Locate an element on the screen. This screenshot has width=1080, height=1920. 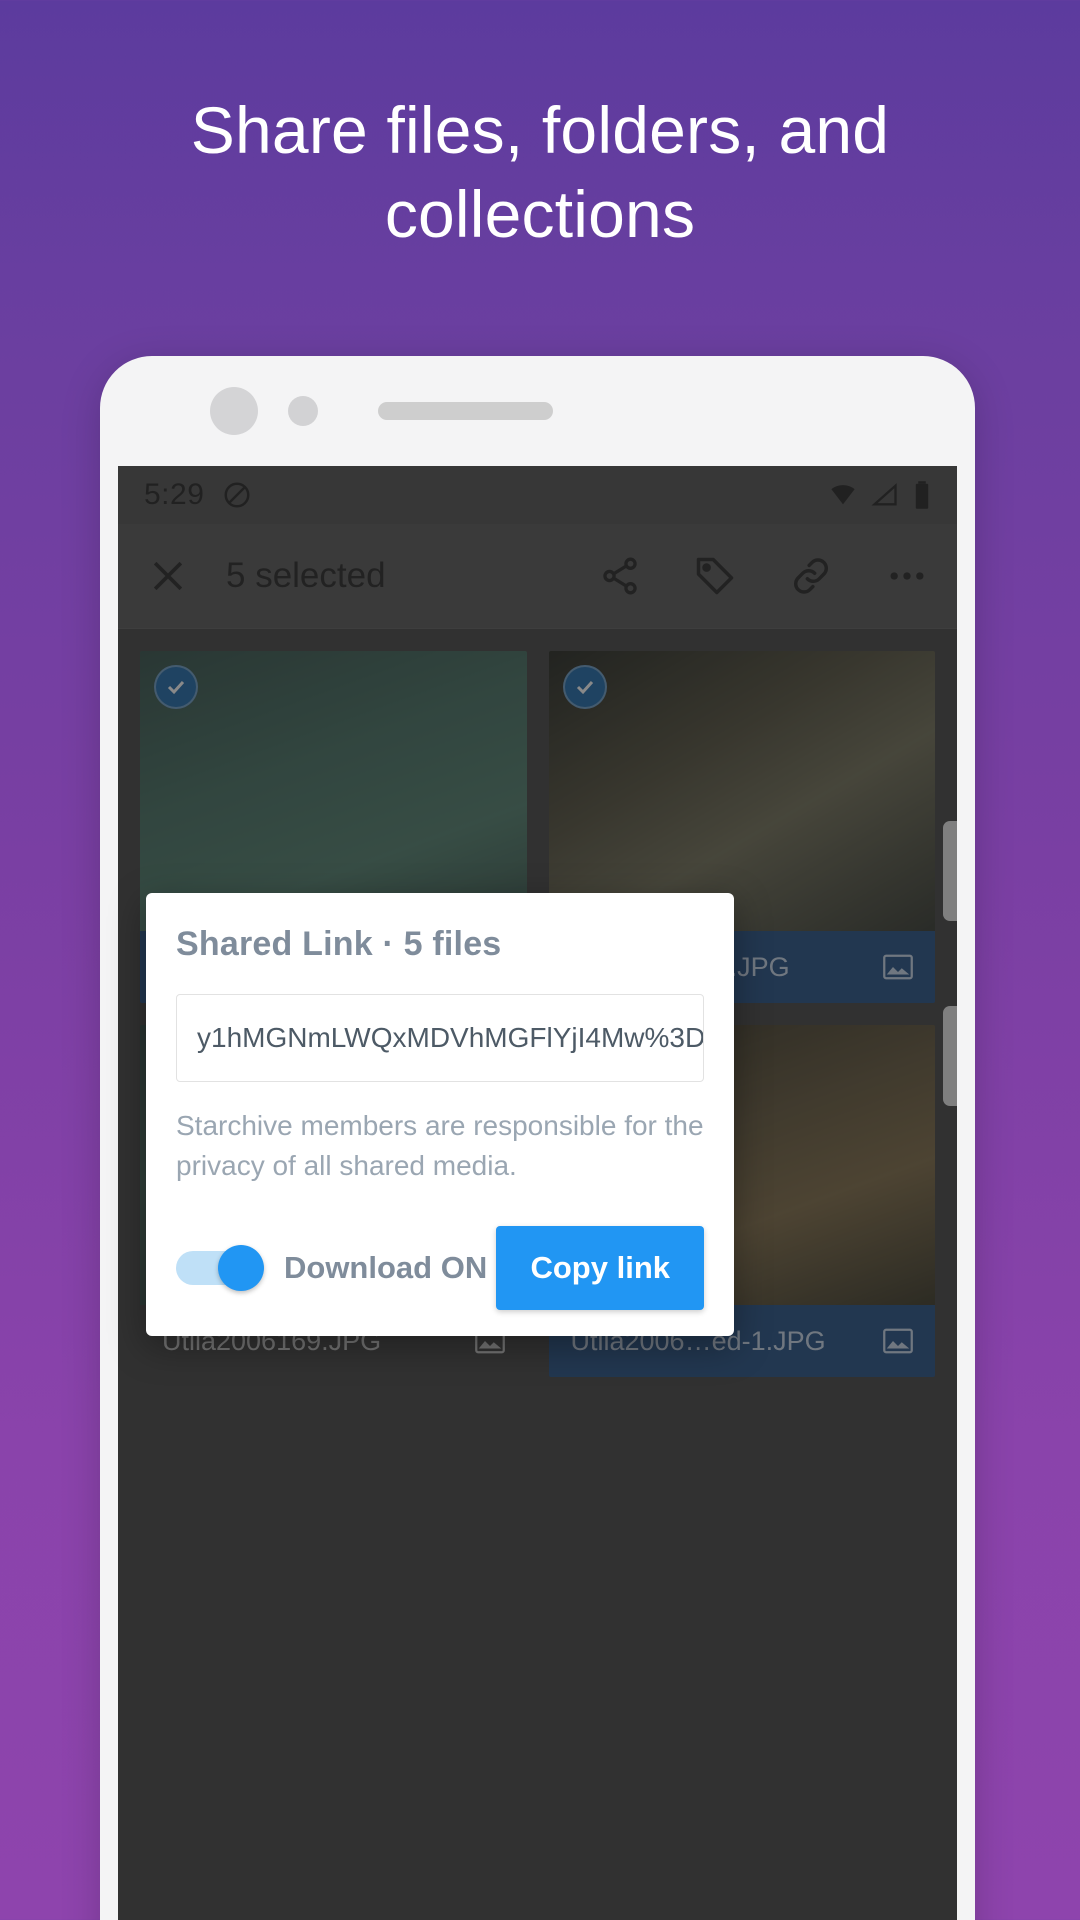
toggle-knob is located at coordinates (241, 1267).